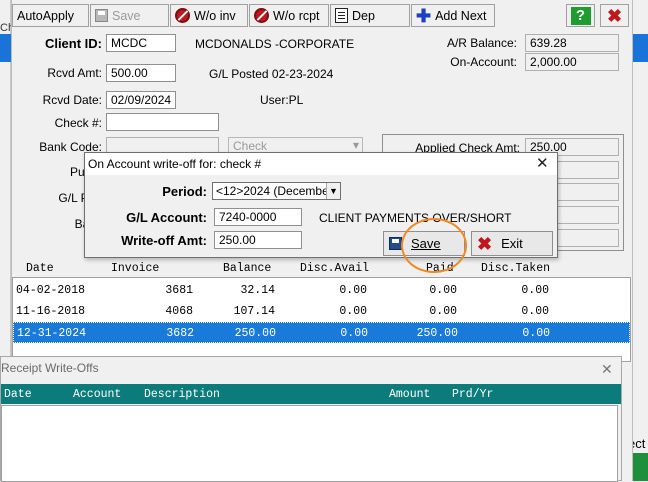  Describe the element at coordinates (333, 191) in the screenshot. I see `chevron-down-icon: ▼` at that location.